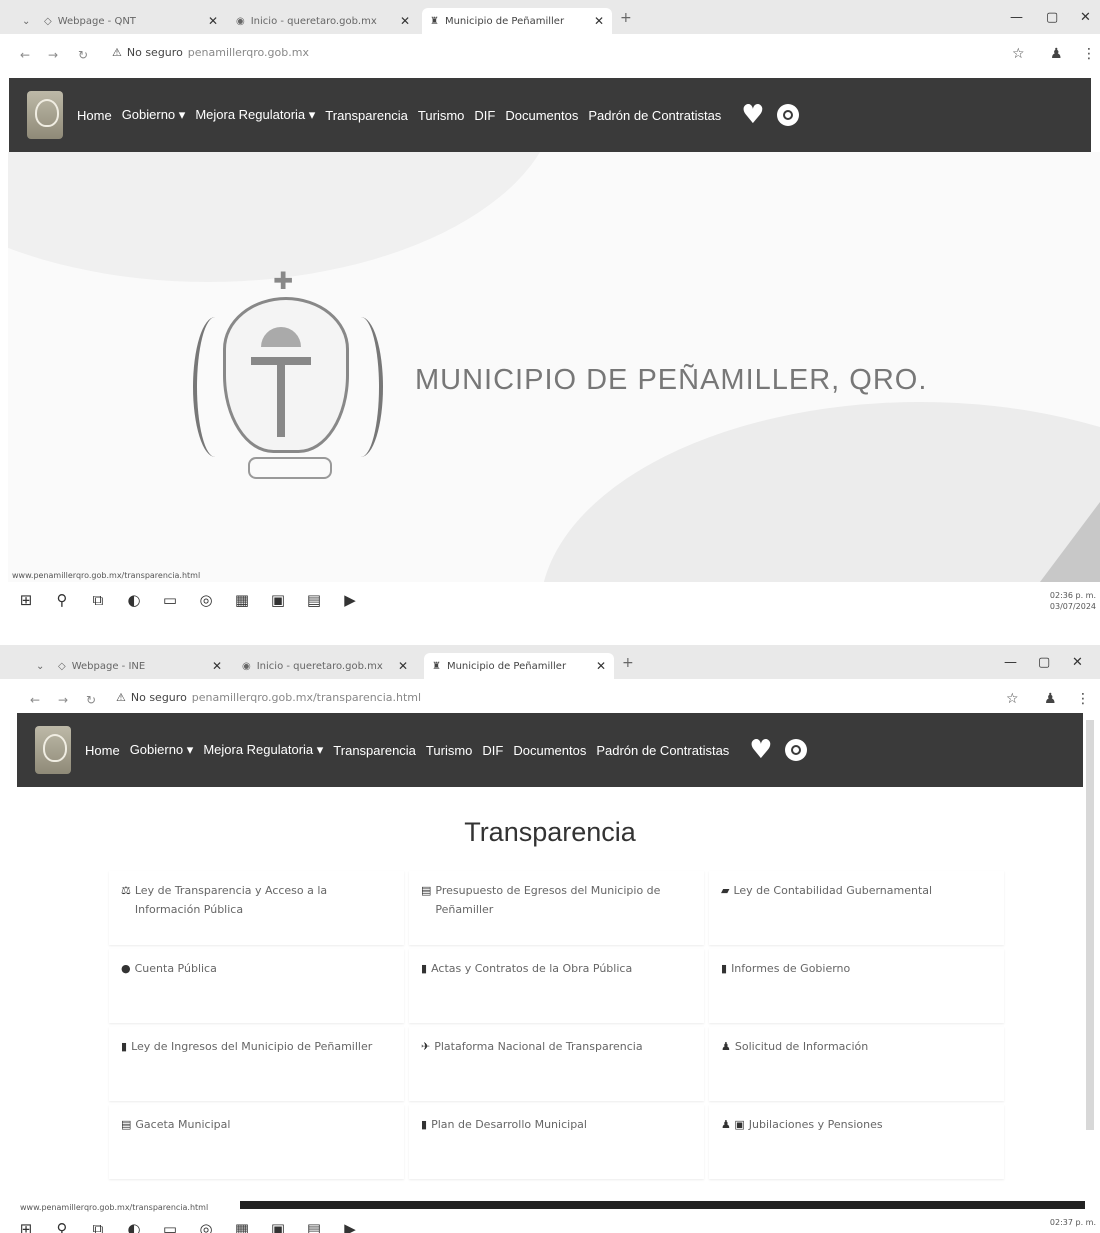 Image resolution: width=1100 pixels, height=1233 pixels. I want to click on link-card-informes-gobierno: ▮ Informes de Gobierno, so click(856, 986).